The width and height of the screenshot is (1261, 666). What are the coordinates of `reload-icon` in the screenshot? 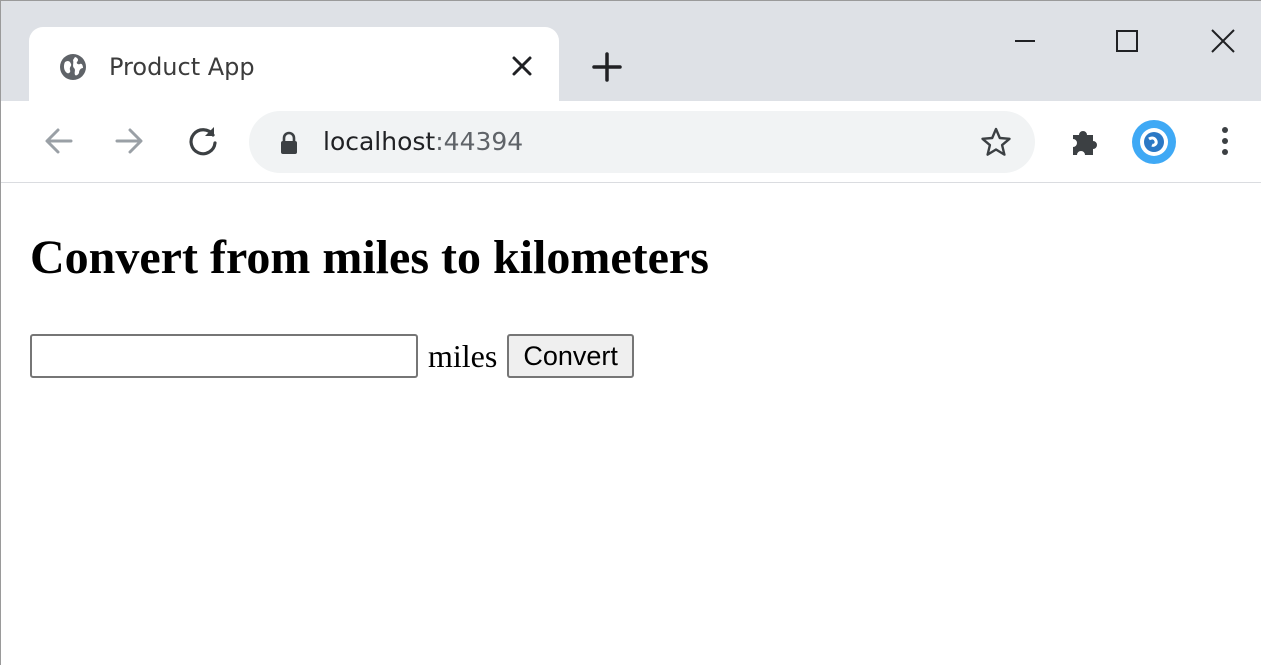 It's located at (203, 141).